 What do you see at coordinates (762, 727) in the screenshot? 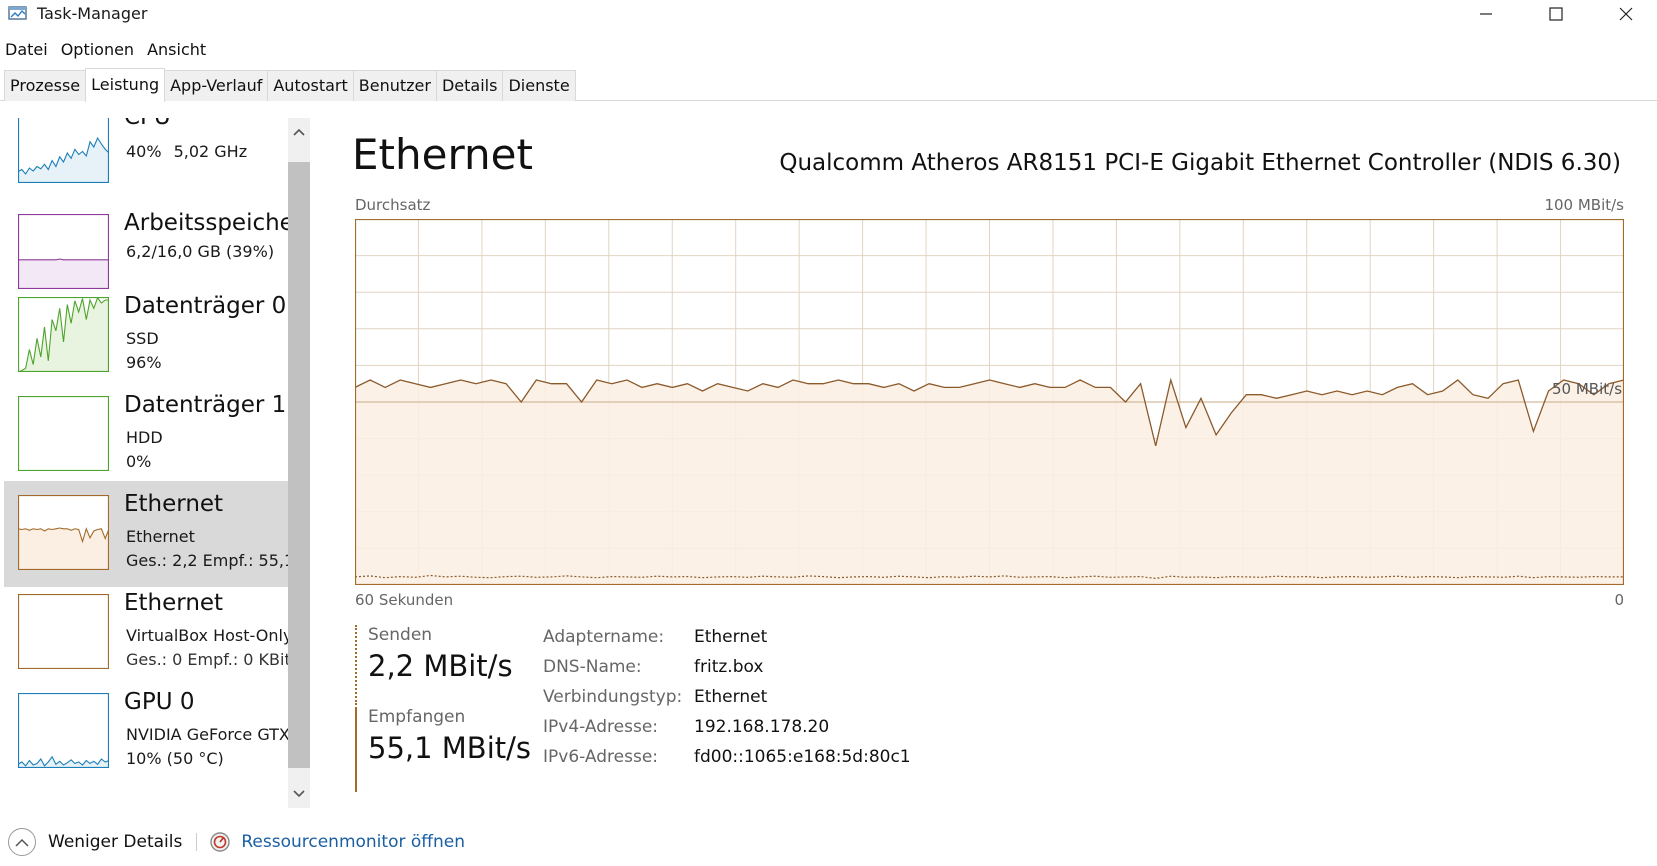
I see `property-value: 192.168.178.20` at bounding box center [762, 727].